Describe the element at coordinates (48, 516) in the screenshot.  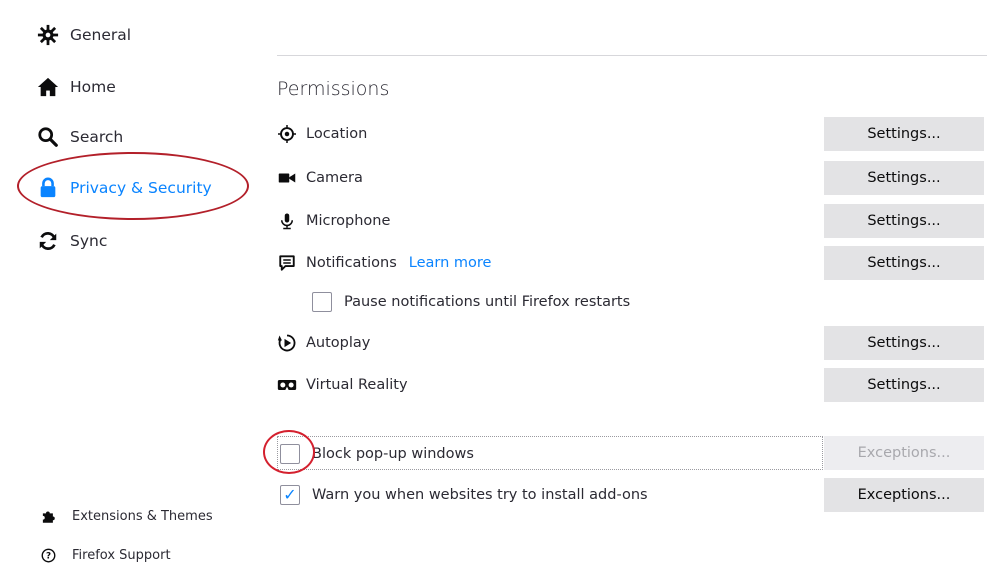
I see `puzzle-icon` at that location.